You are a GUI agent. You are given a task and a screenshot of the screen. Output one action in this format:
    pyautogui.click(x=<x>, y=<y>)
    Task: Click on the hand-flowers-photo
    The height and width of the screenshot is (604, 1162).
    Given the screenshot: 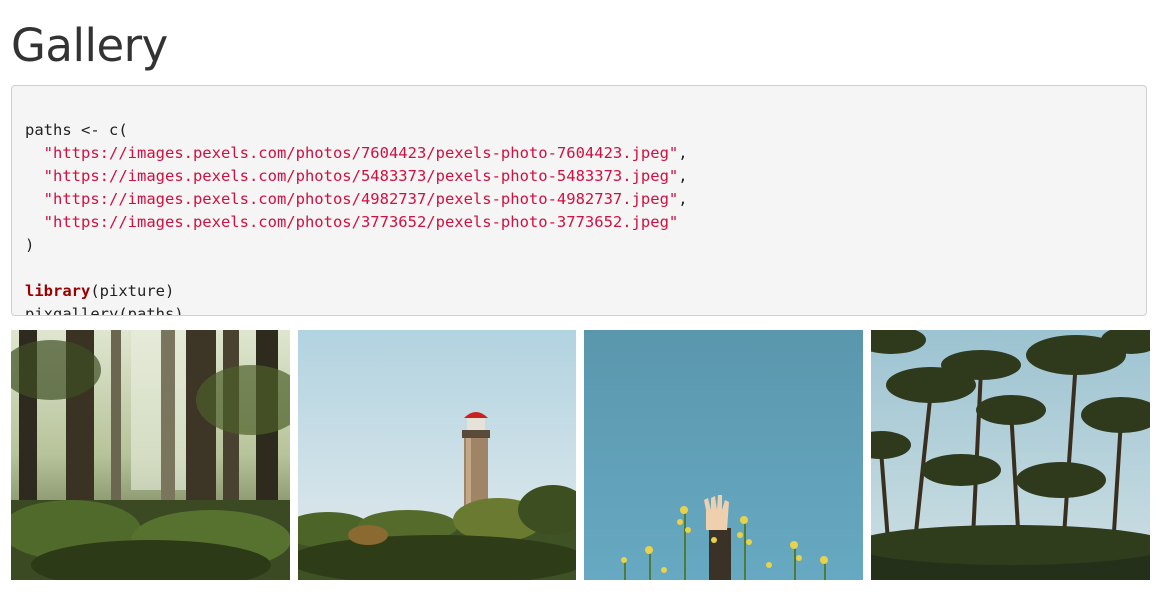 What is the action you would take?
    pyautogui.click(x=723, y=455)
    